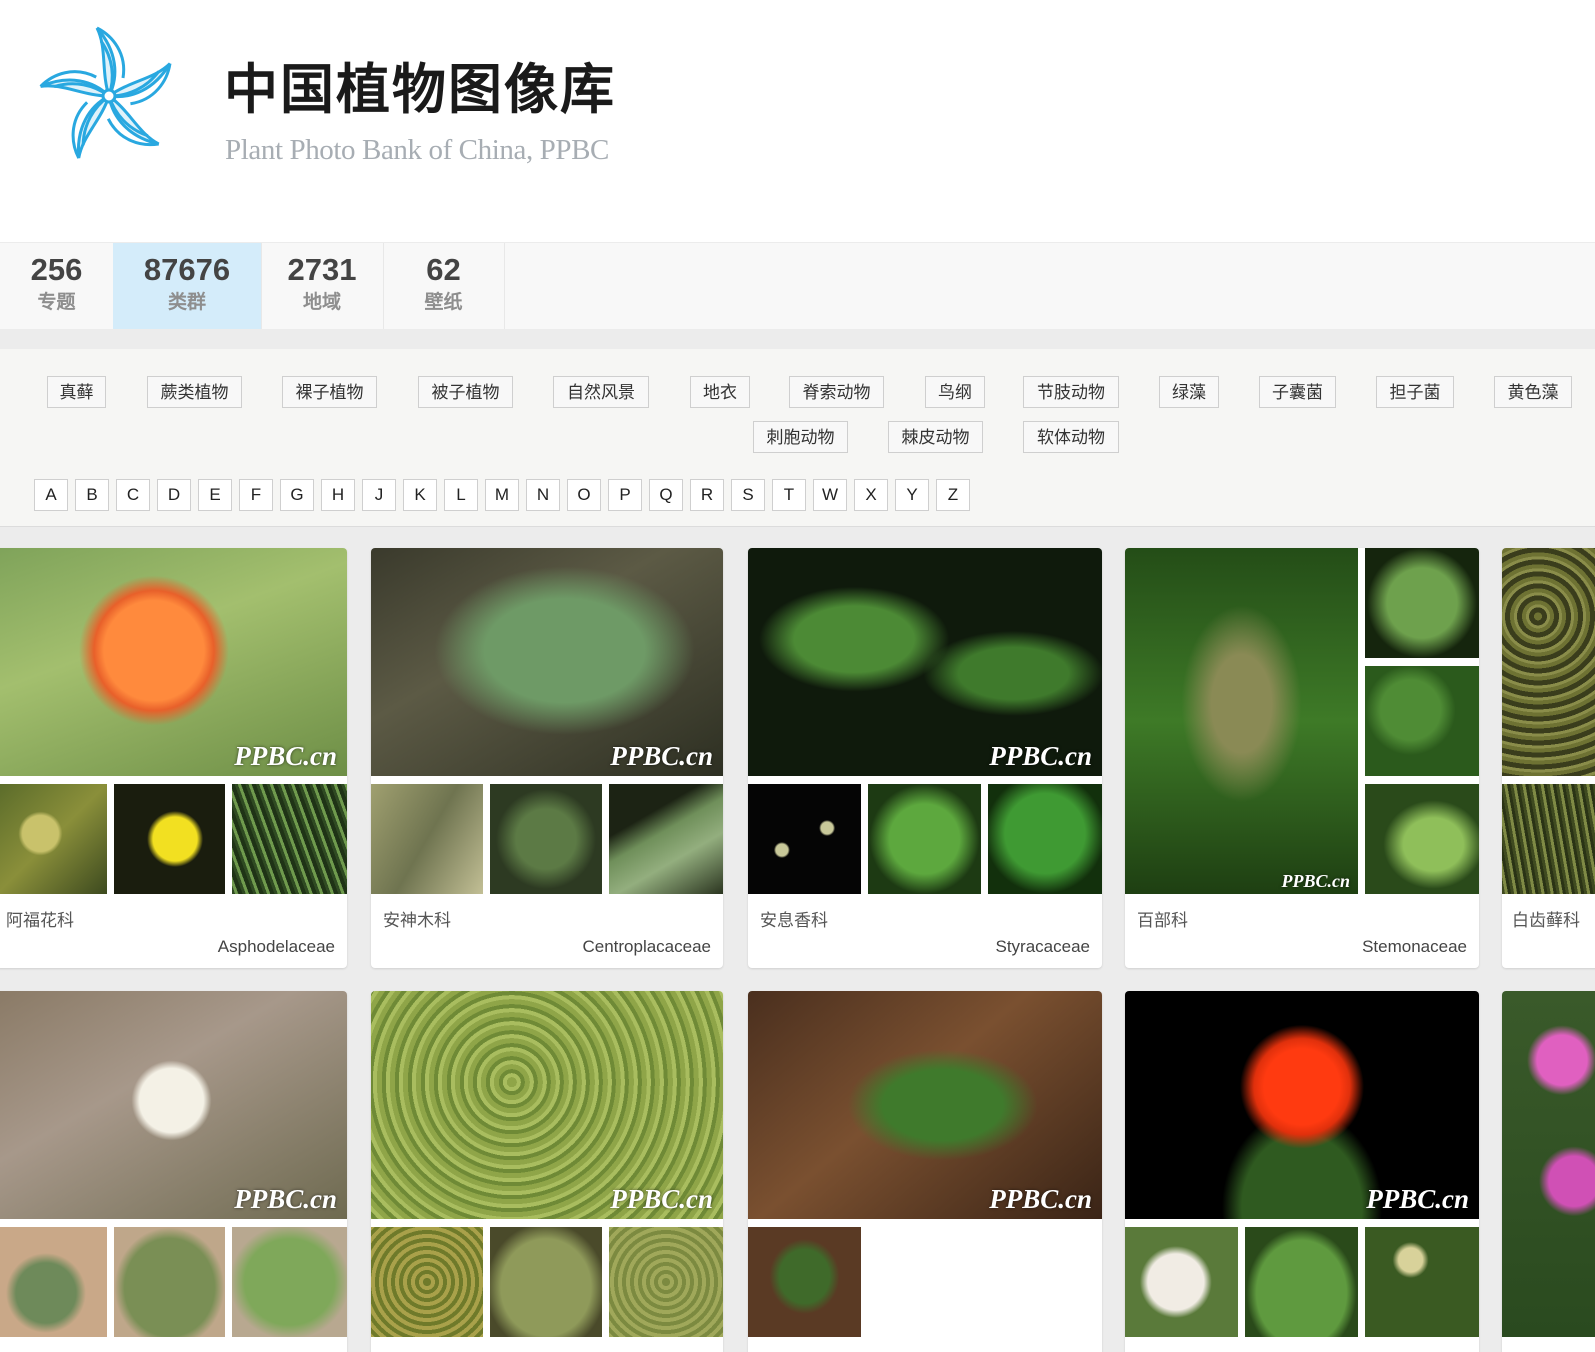 This screenshot has width=1595, height=1352. I want to click on family-card: PPBC.cn 阿福花科 Asphodelaceae, so click(173, 758).